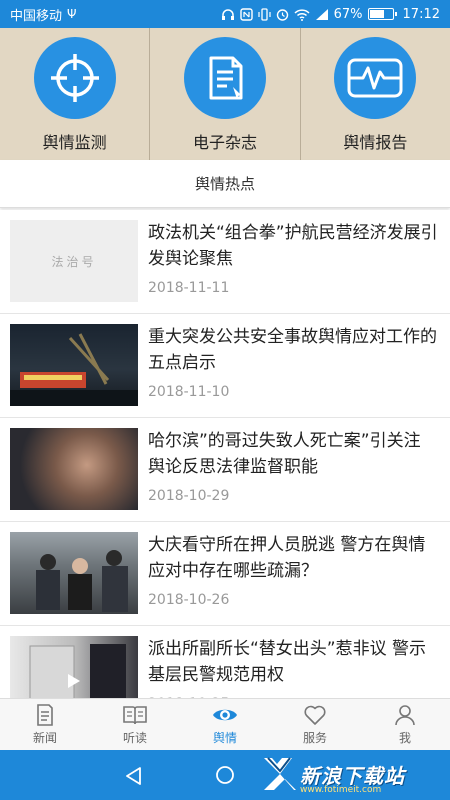  I want to click on nav-me: 我, so click(405, 724).